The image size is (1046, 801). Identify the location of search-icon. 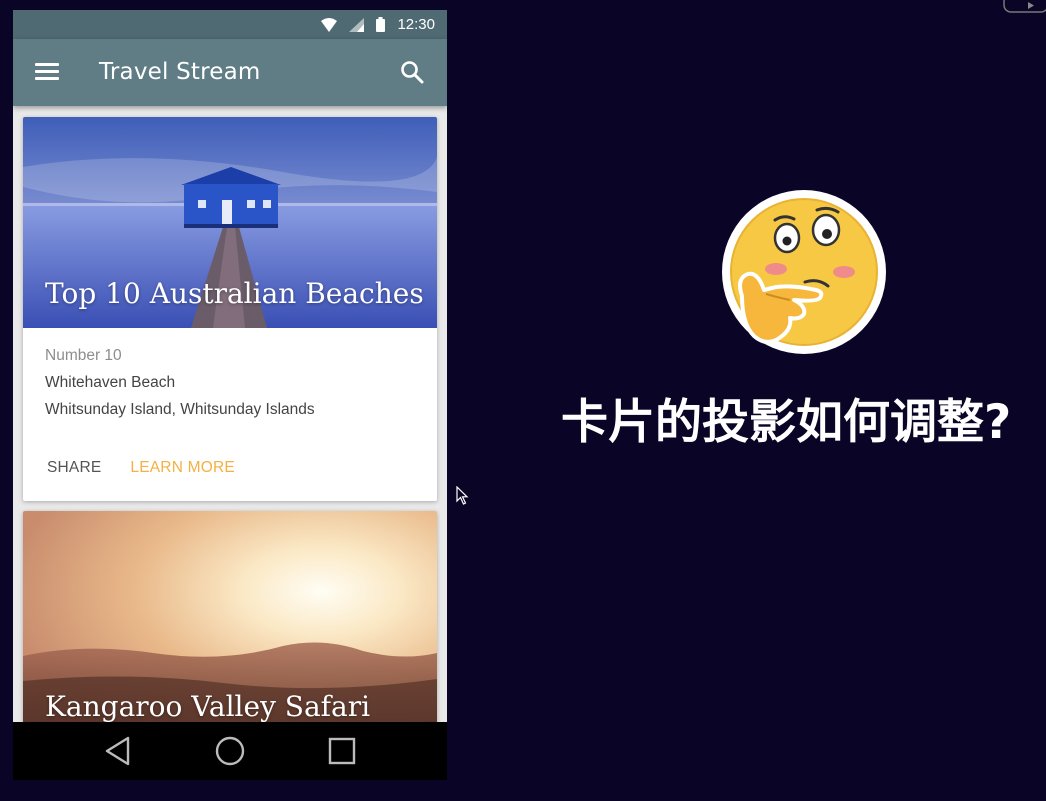
(412, 72).